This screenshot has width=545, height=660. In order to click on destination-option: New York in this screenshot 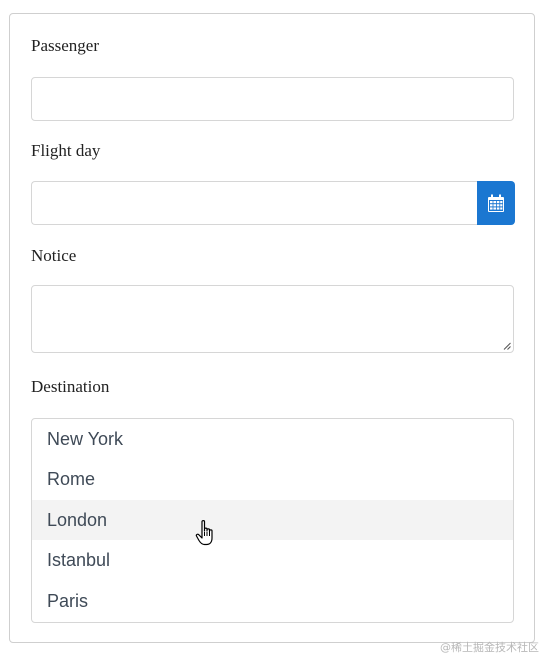, I will do `click(272, 439)`.